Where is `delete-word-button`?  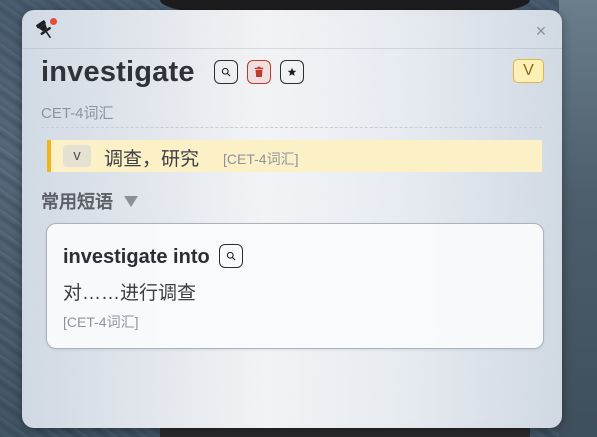 delete-word-button is located at coordinates (259, 72).